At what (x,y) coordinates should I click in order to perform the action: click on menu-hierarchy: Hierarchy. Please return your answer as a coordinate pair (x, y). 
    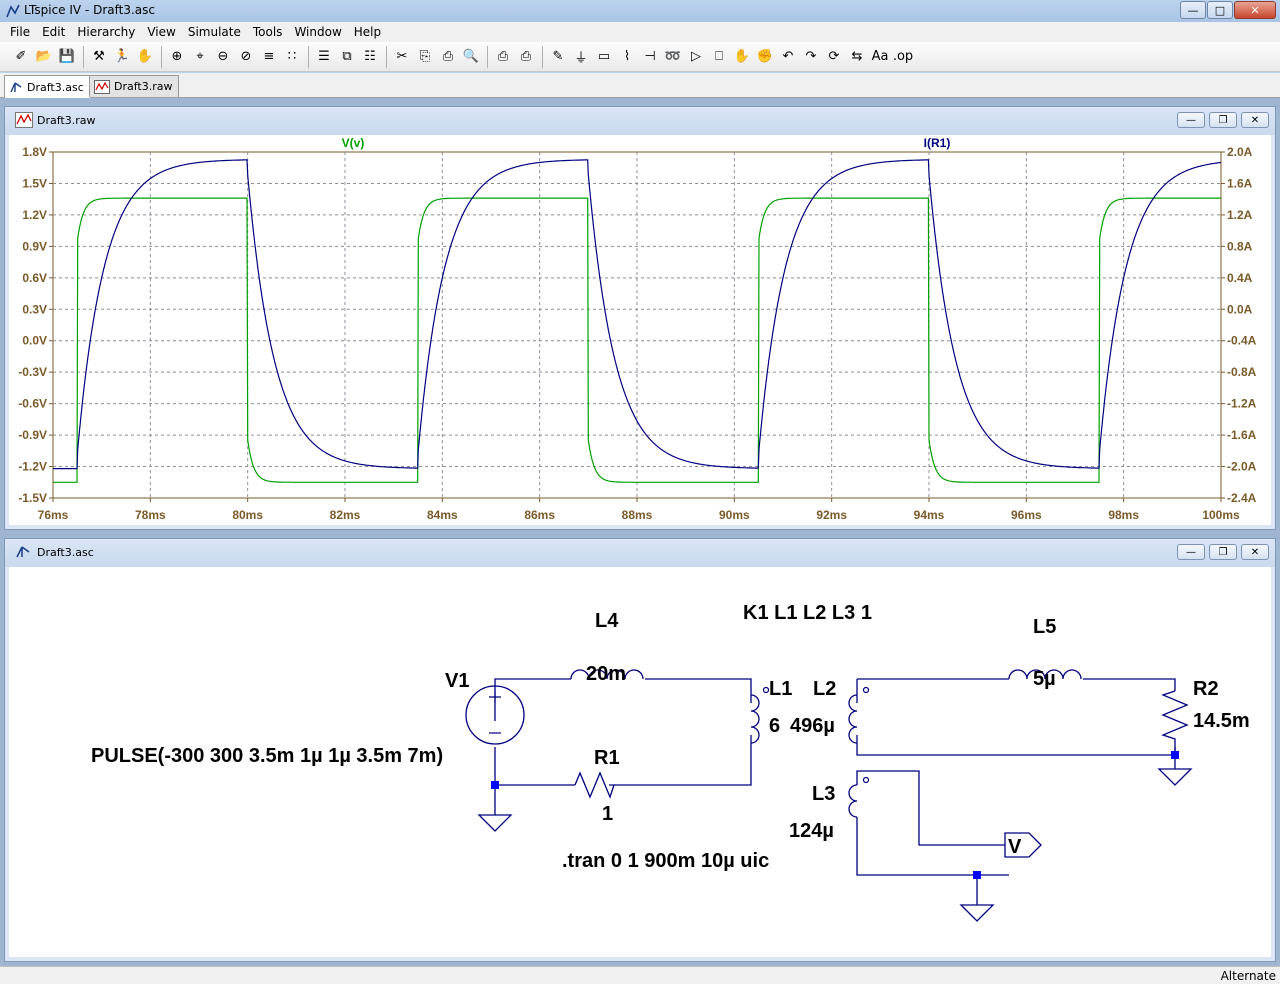
    Looking at the image, I should click on (106, 32).